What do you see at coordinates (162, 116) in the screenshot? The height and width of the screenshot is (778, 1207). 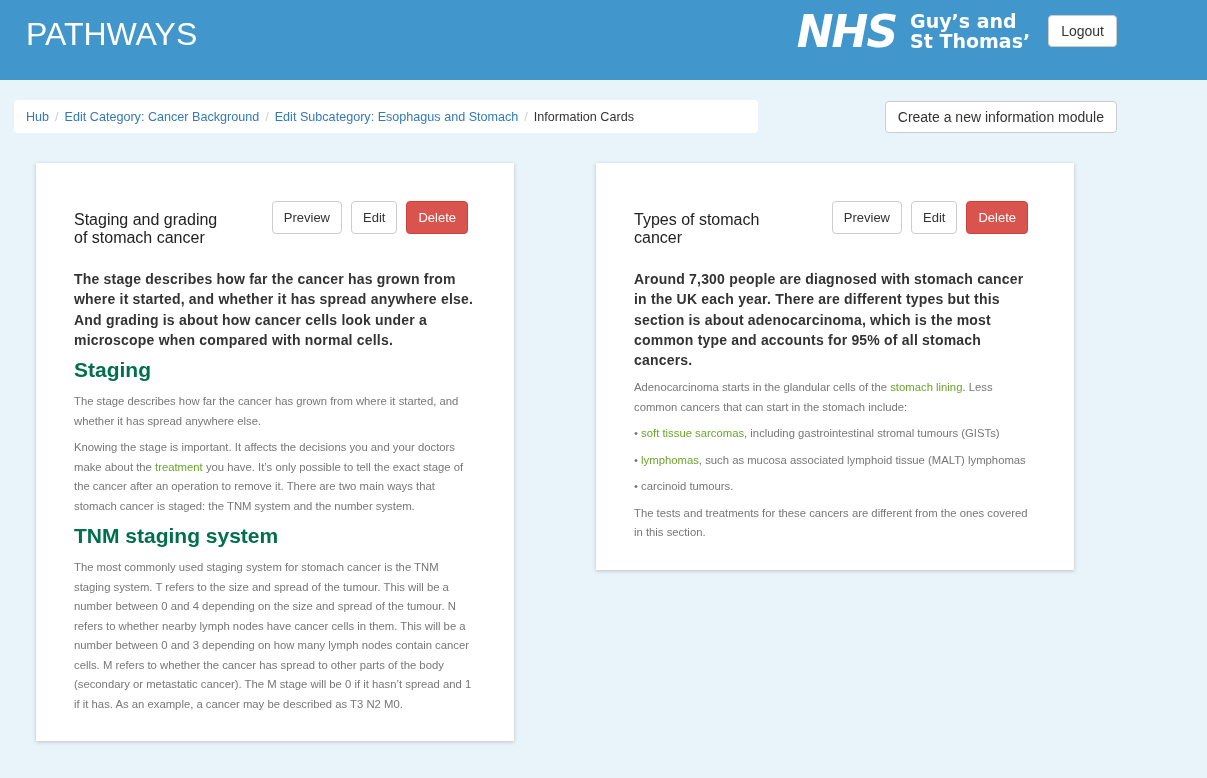 I see `breadcrumb-link: Edit Category: Cancer Background` at bounding box center [162, 116].